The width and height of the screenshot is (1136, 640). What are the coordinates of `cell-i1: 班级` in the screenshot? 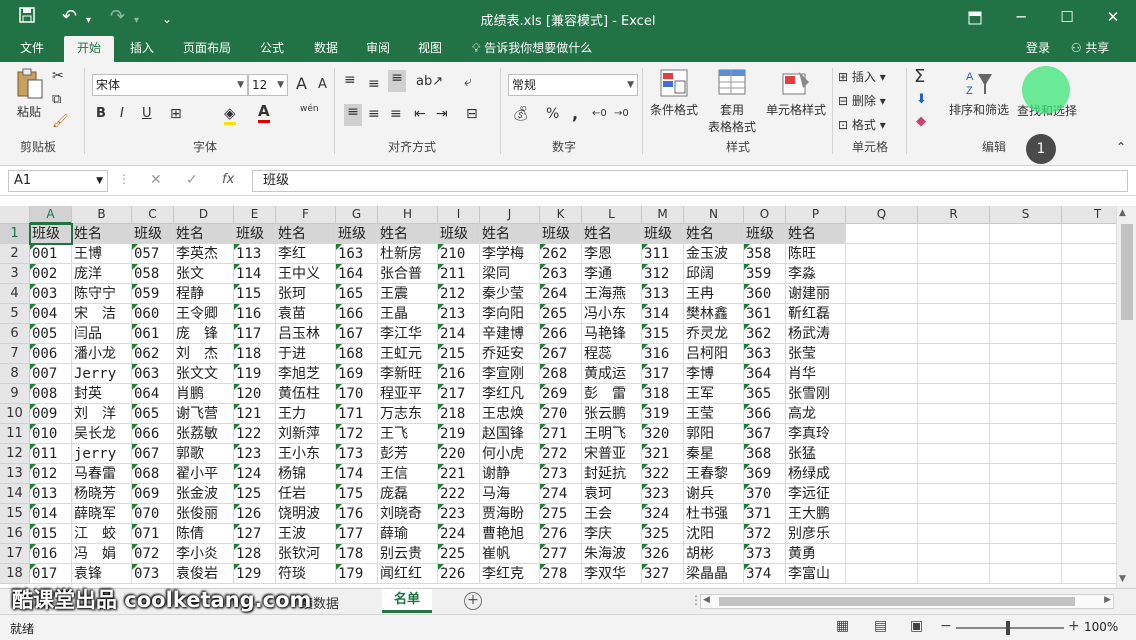 It's located at (459, 234).